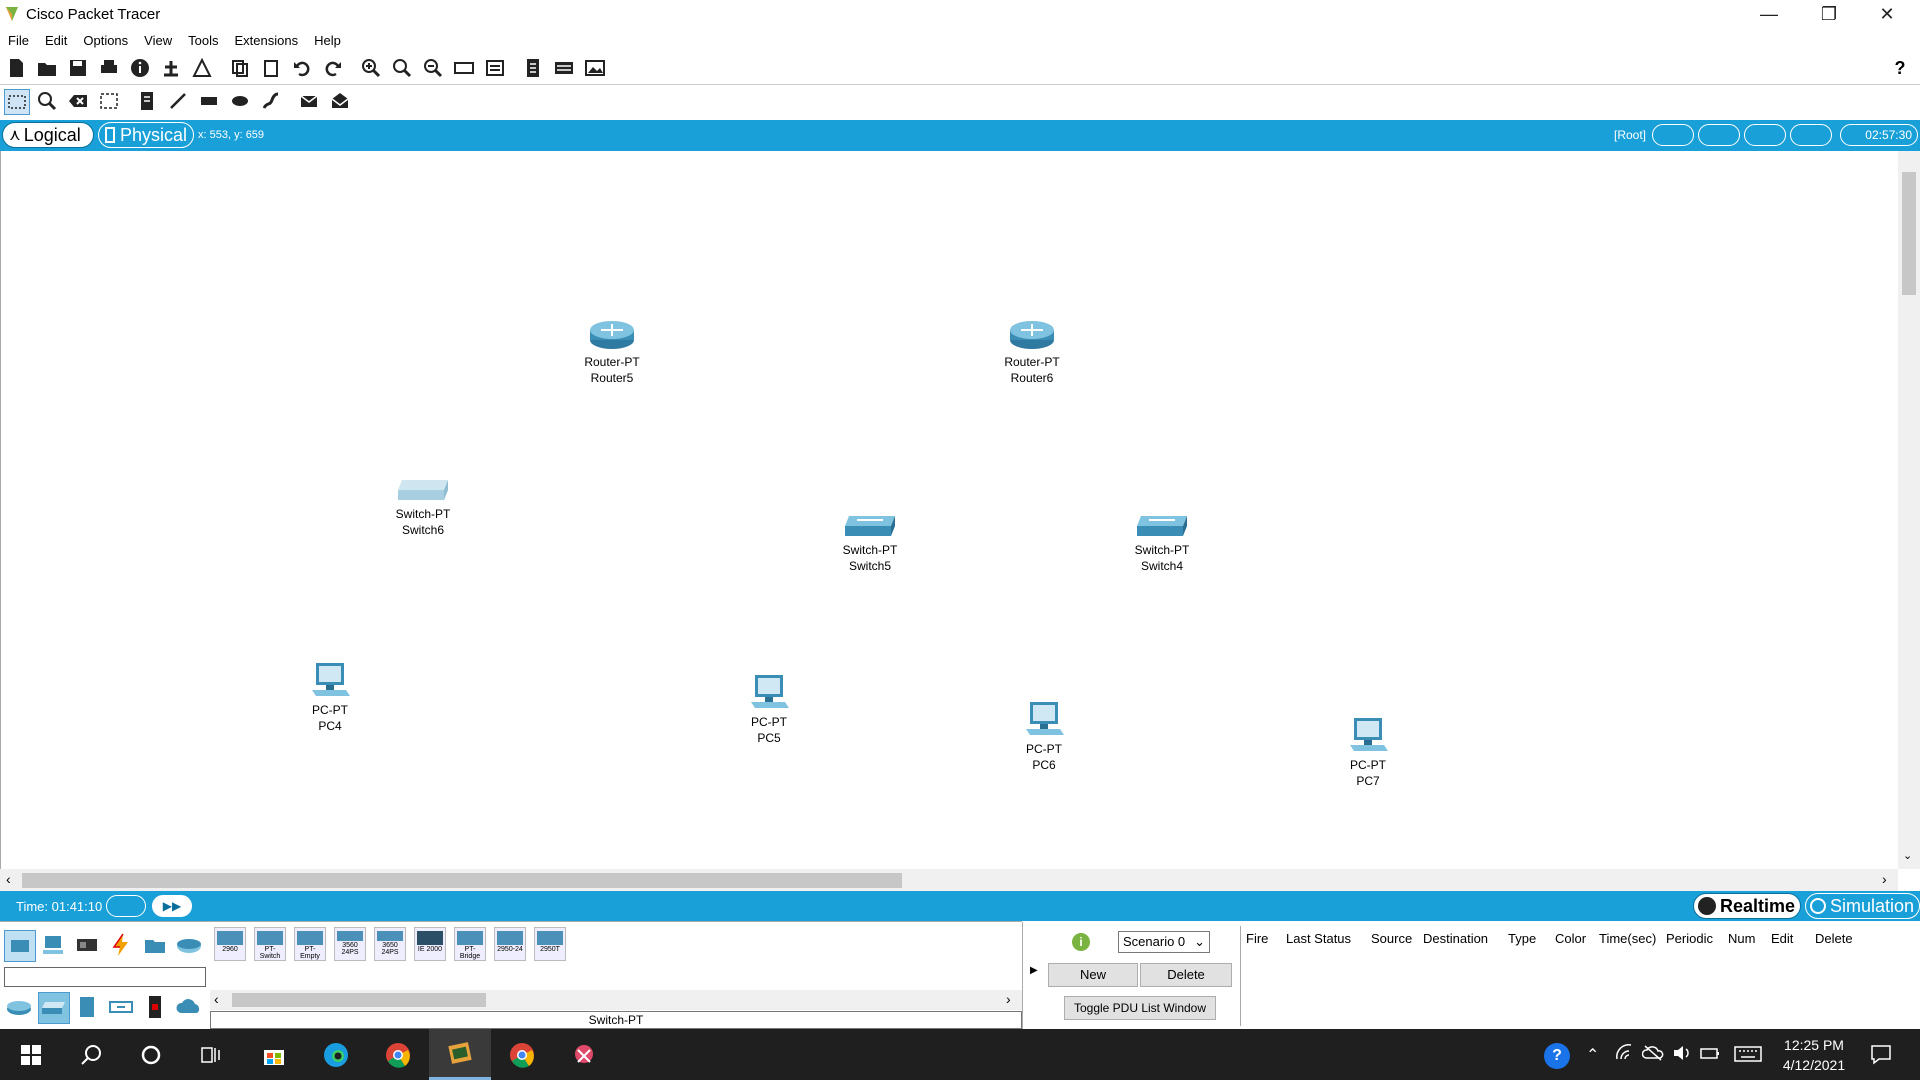 The image size is (1920, 1080). What do you see at coordinates (126, 906) in the screenshot?
I see `power-cycle-devices-icon` at bounding box center [126, 906].